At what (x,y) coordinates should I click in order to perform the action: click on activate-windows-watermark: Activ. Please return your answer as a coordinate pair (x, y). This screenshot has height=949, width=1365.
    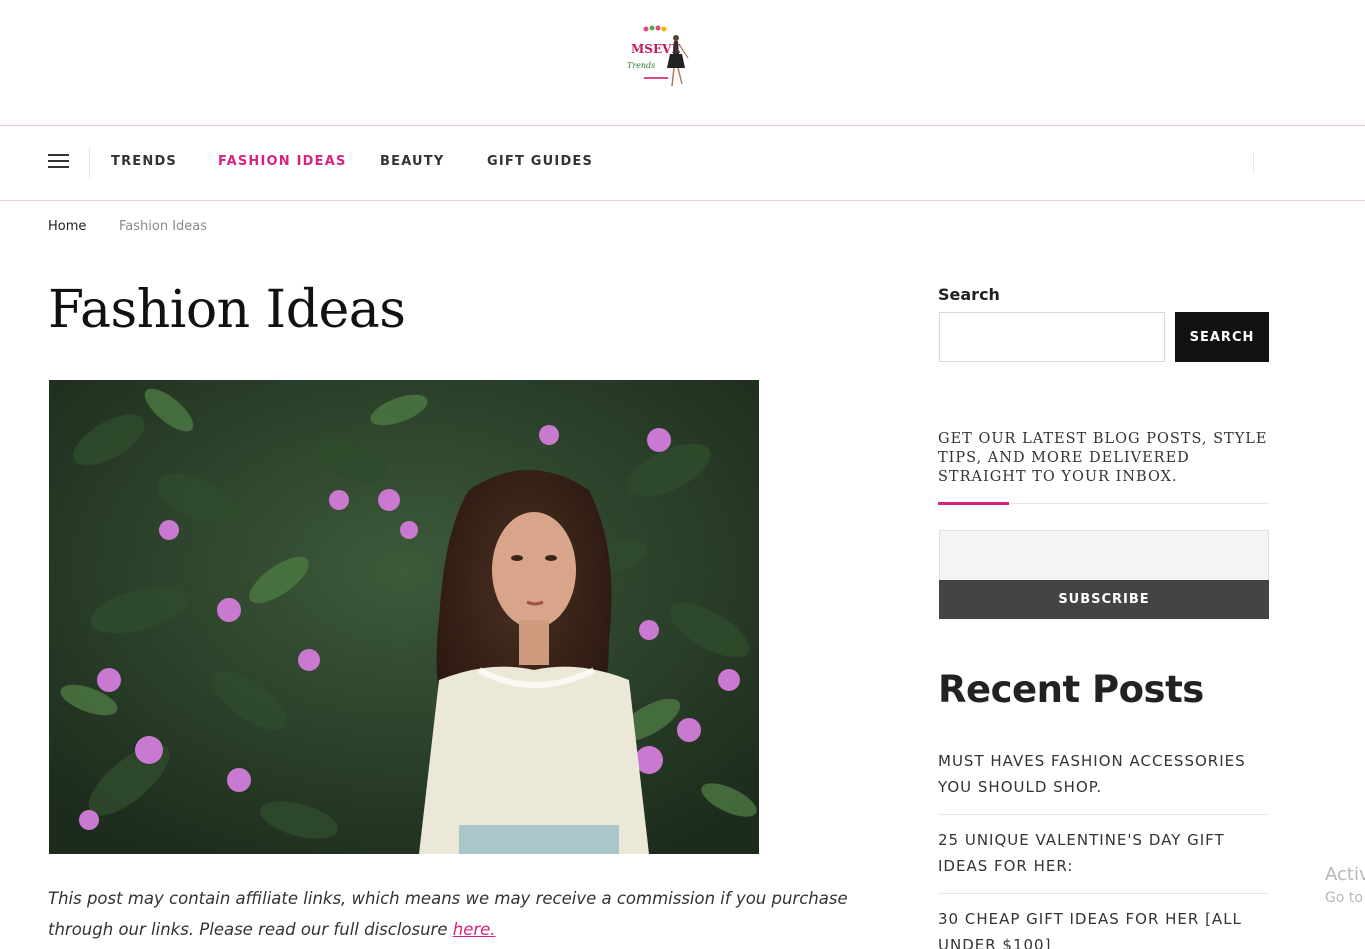
    Looking at the image, I should click on (1345, 874).